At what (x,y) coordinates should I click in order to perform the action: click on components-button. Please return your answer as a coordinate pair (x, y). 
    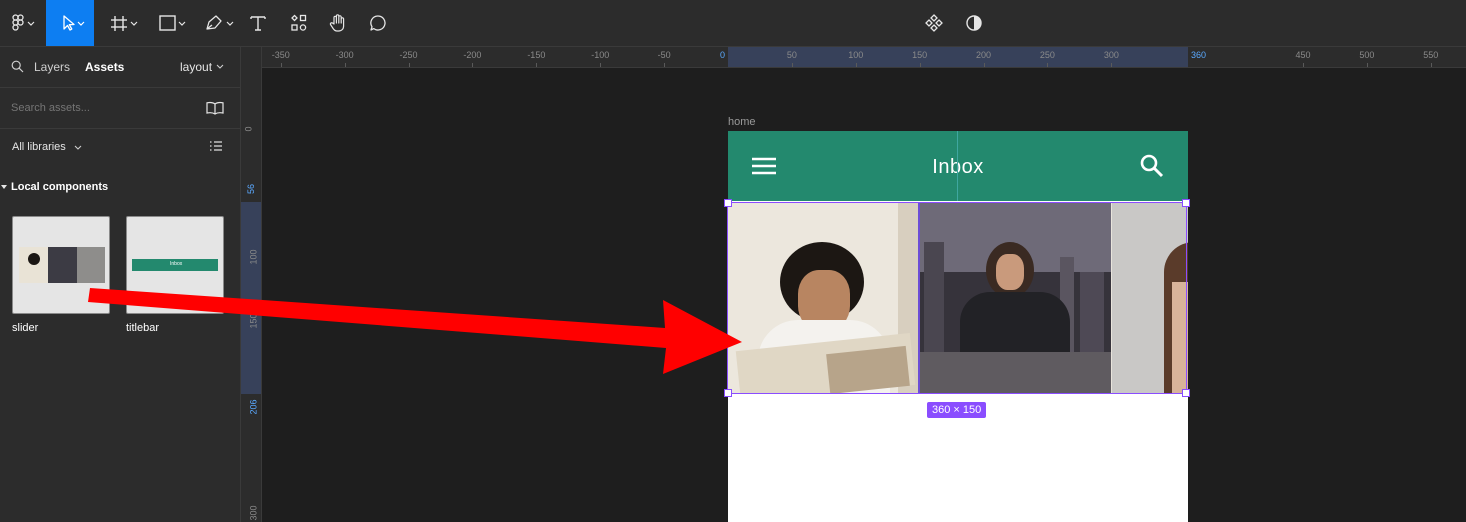
    Looking at the image, I should click on (934, 23).